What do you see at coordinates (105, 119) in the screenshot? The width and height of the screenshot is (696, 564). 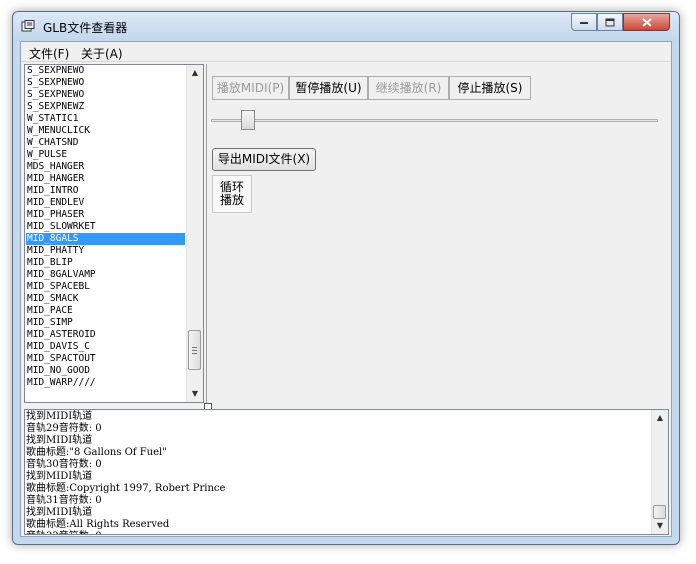 I see `track-list-item: W_STATIC1` at bounding box center [105, 119].